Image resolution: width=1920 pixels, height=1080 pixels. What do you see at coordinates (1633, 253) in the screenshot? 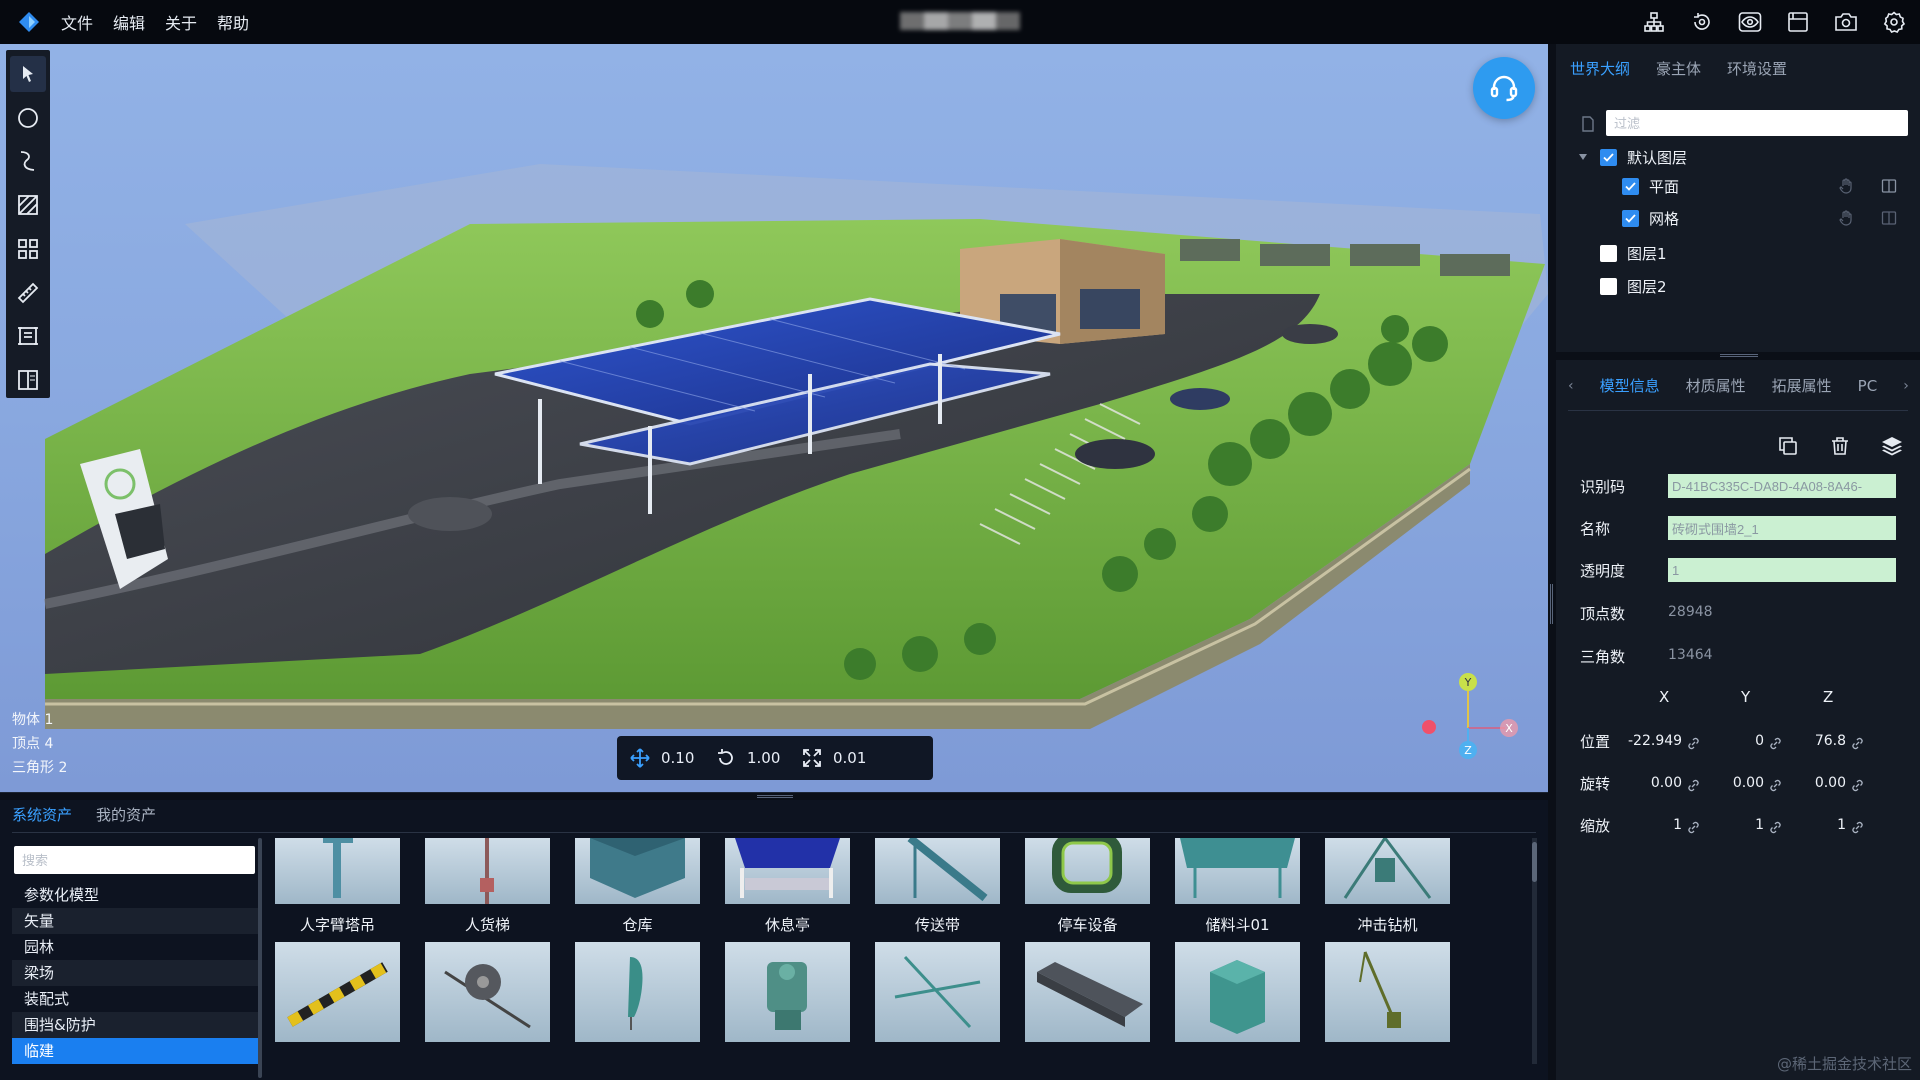
I see `tree-row-layer1: 图层1` at bounding box center [1633, 253].